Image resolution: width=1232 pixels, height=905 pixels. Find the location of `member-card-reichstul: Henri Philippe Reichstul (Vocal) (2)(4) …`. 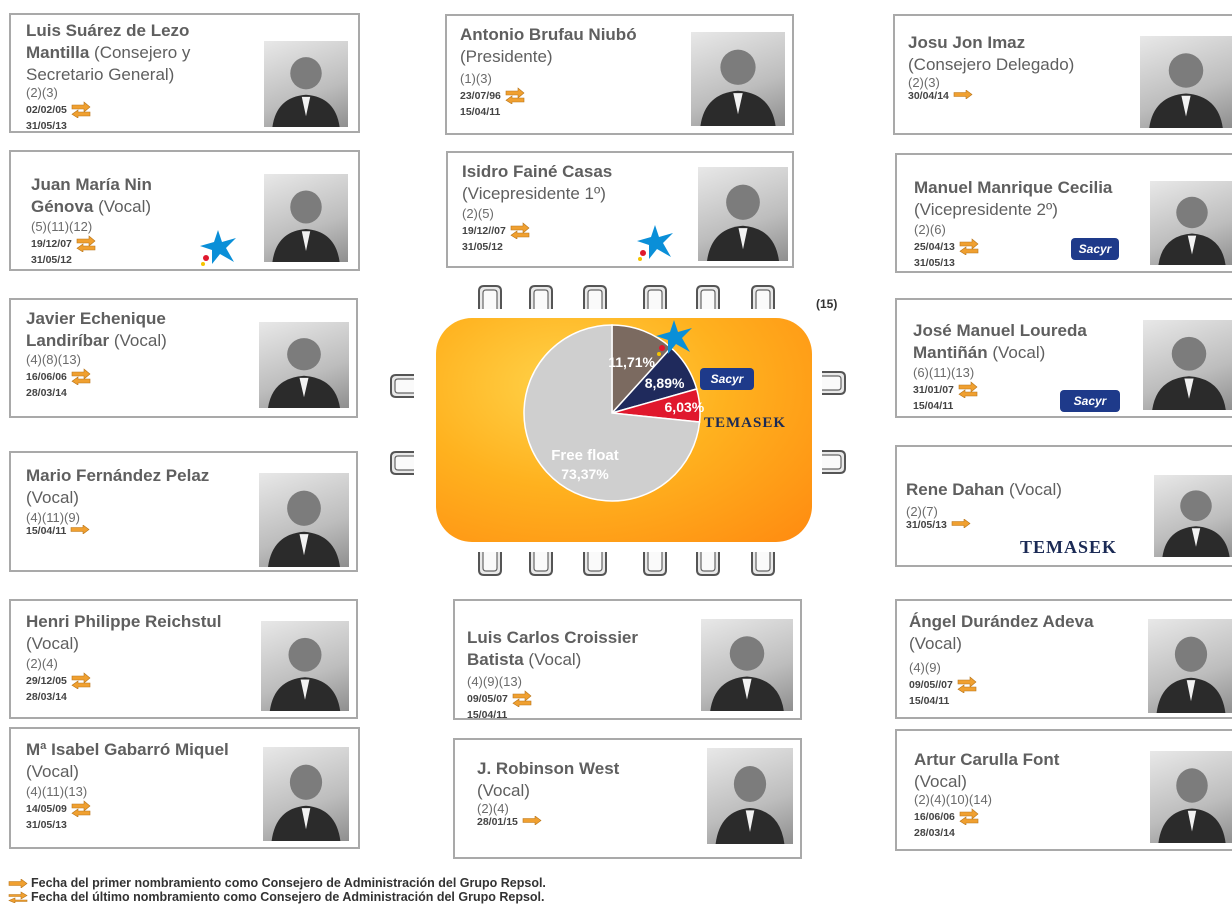

member-card-reichstul: Henri Philippe Reichstul (Vocal) (2)(4) … is located at coordinates (183, 659).